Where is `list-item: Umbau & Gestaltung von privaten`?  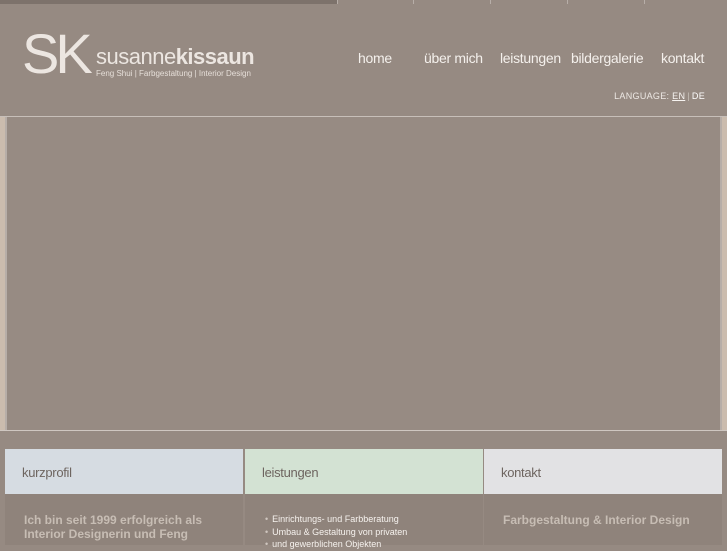
list-item: Umbau & Gestaltung von privaten is located at coordinates (370, 532).